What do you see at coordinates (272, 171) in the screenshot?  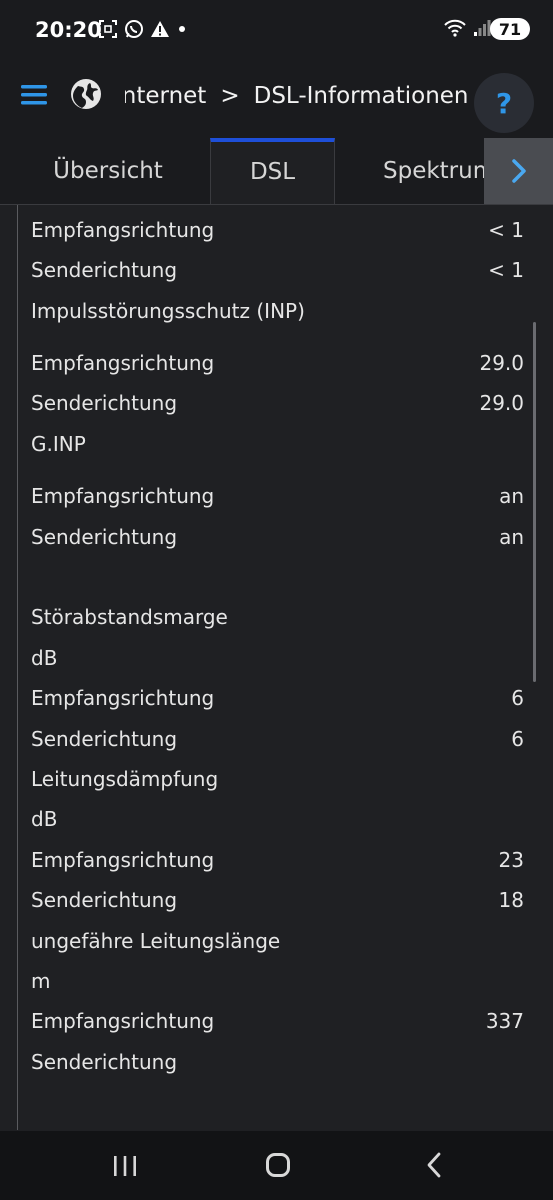 I see `tab-dsl: DSL` at bounding box center [272, 171].